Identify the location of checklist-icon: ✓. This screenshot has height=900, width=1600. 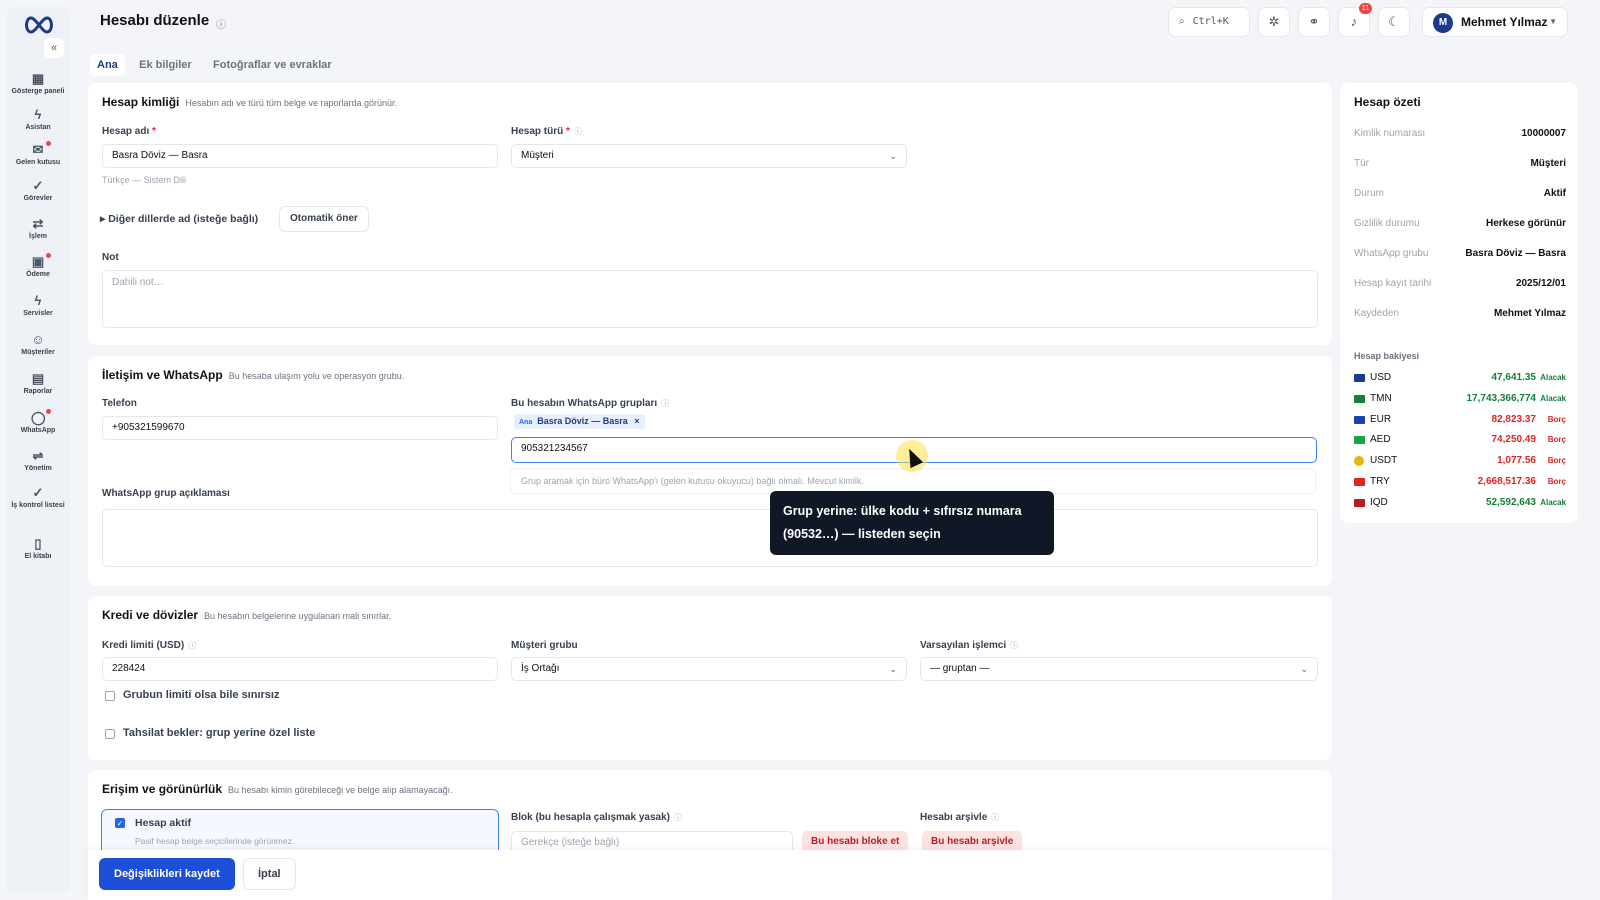
(38, 492).